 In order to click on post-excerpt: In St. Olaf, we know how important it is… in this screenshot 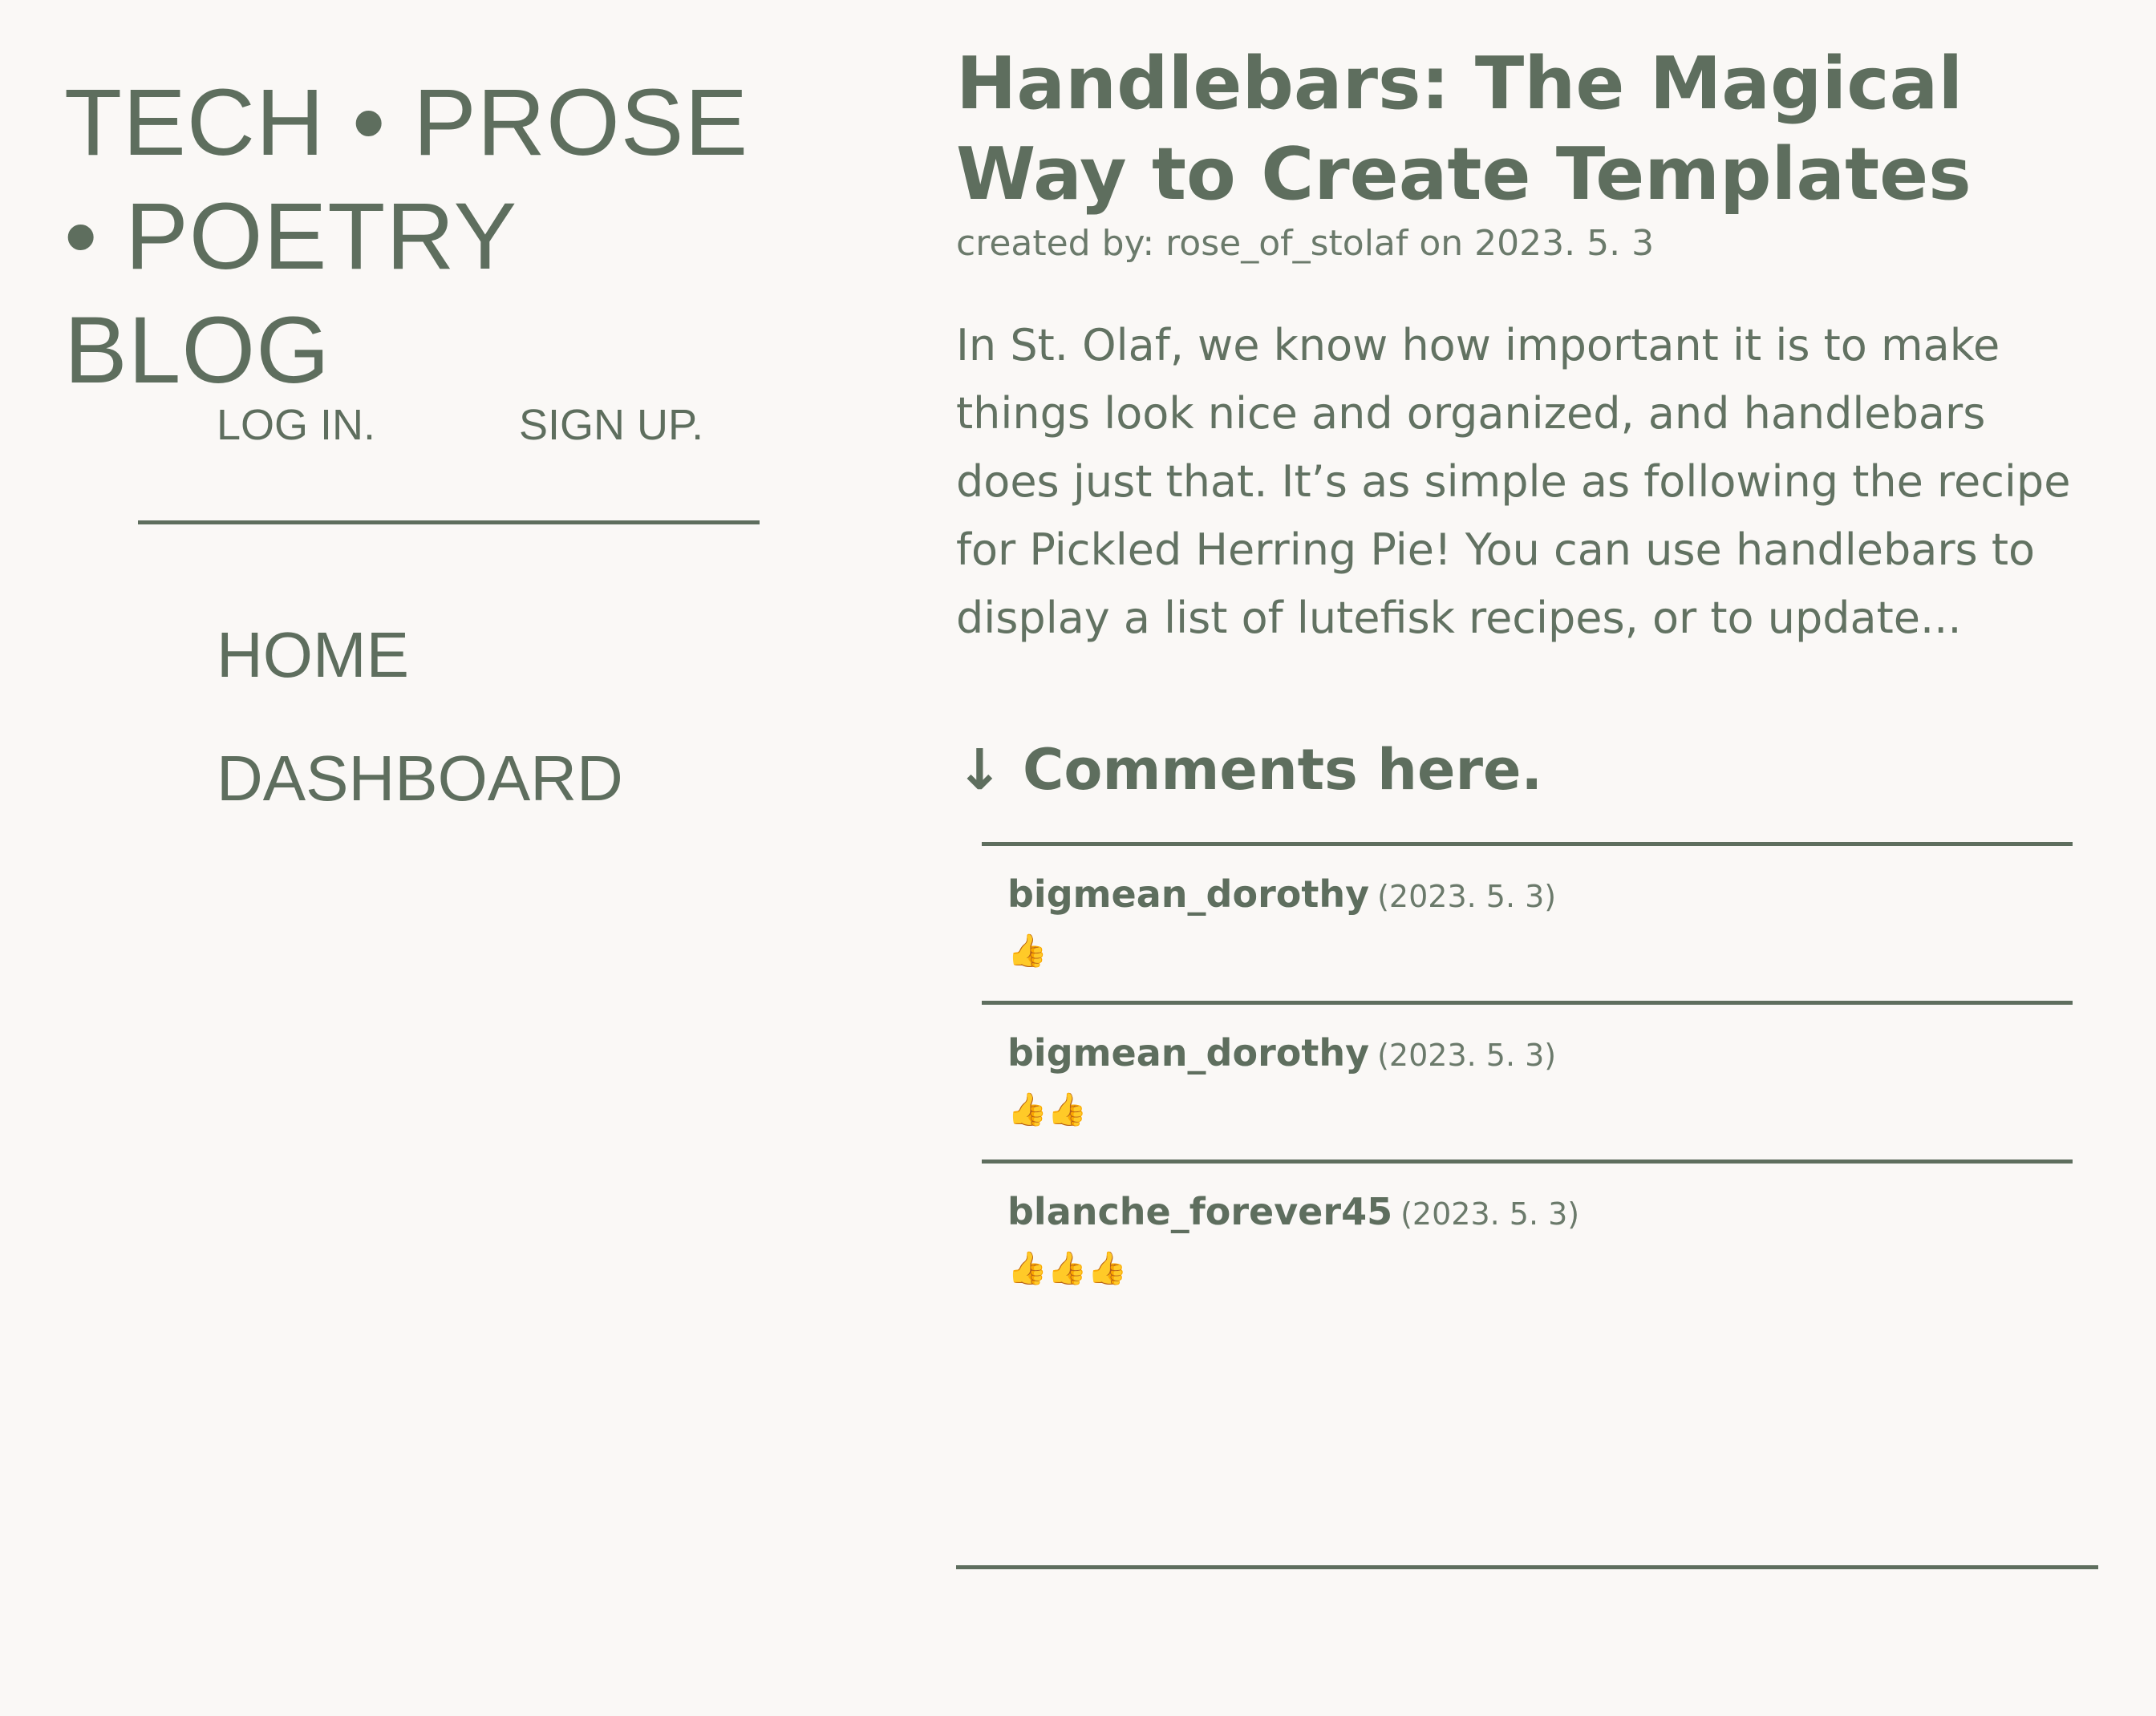, I will do `click(1513, 482)`.